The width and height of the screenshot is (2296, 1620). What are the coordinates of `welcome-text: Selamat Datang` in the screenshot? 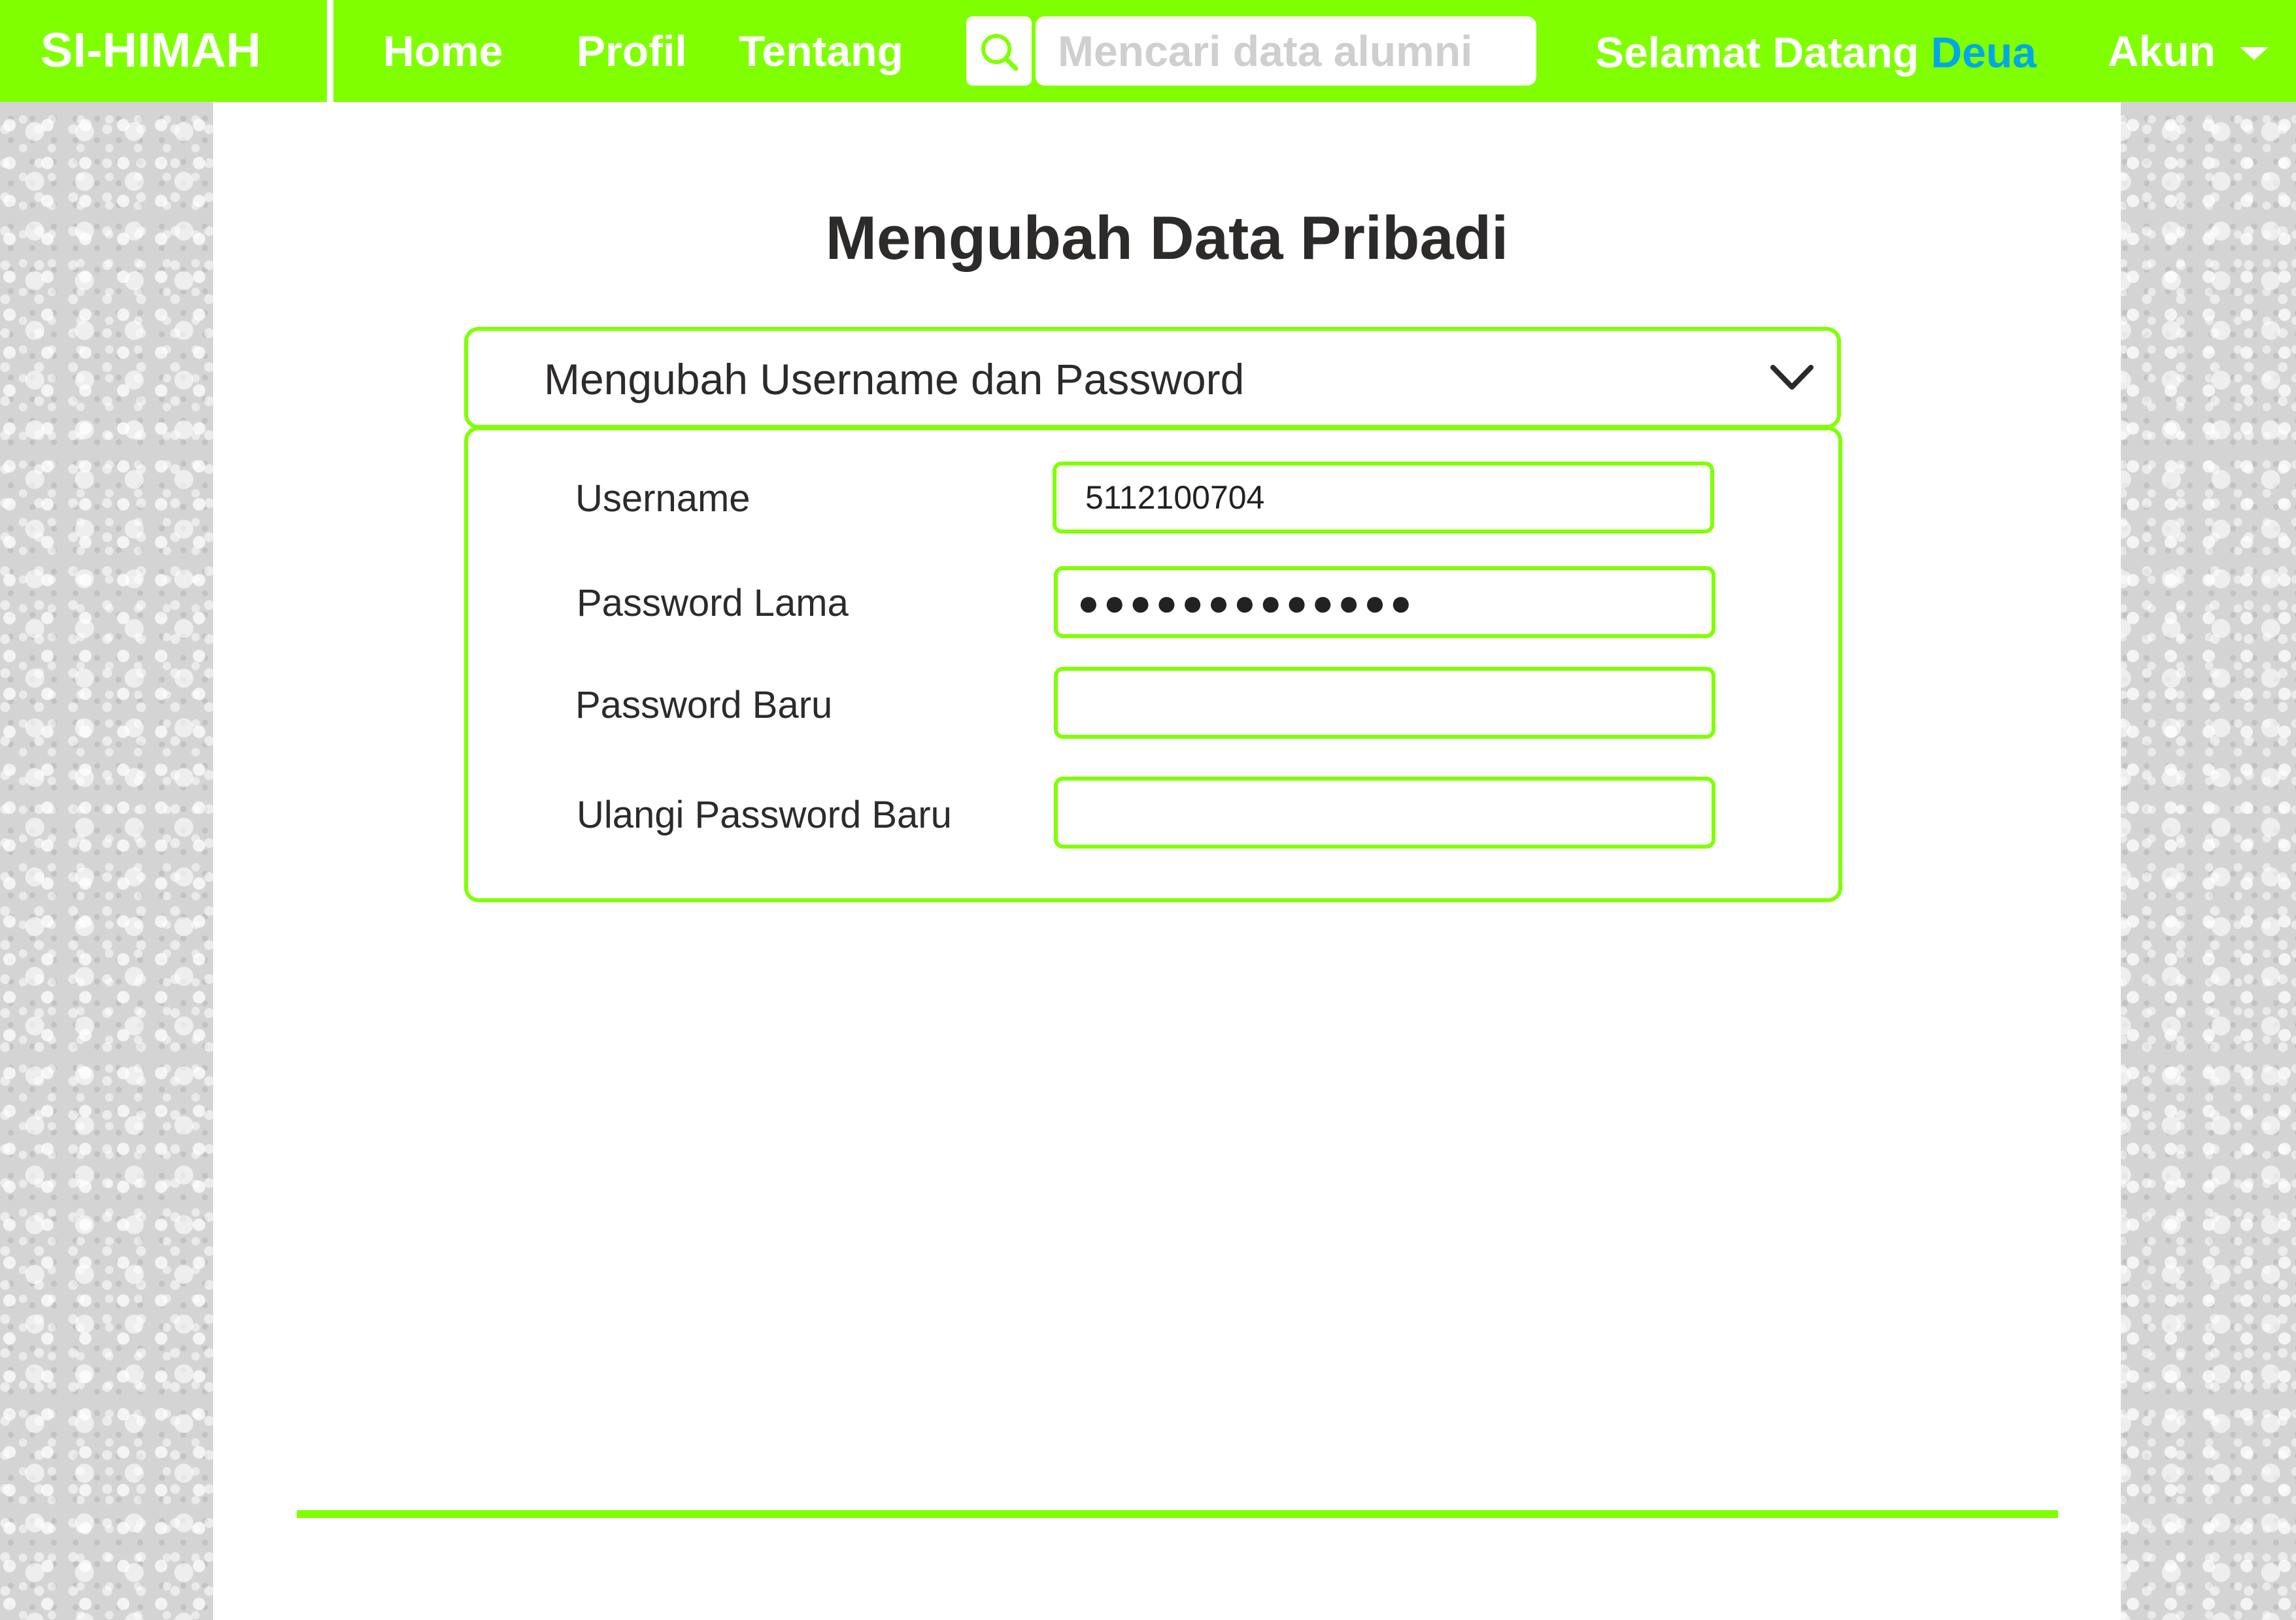 It's located at (1757, 52).